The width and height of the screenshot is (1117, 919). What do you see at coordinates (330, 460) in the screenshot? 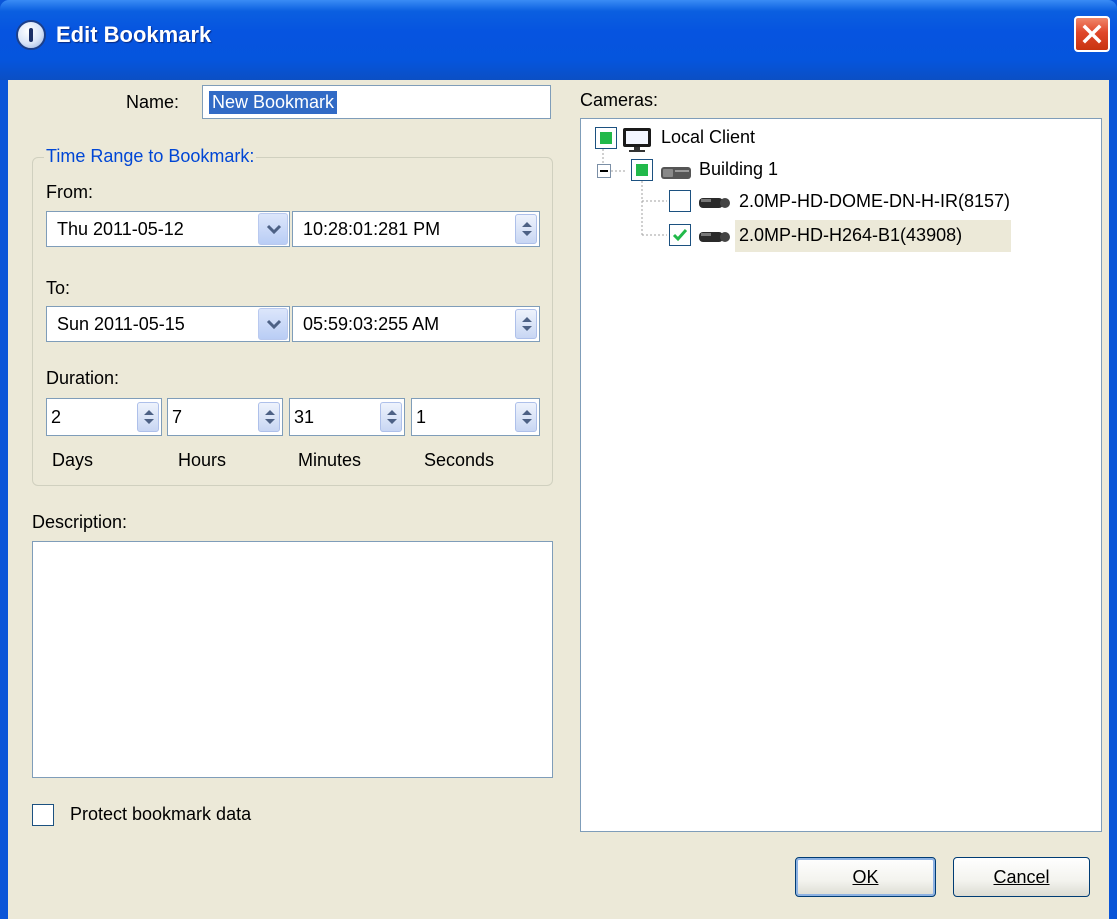
I see `minutes-label: Minutes` at bounding box center [330, 460].